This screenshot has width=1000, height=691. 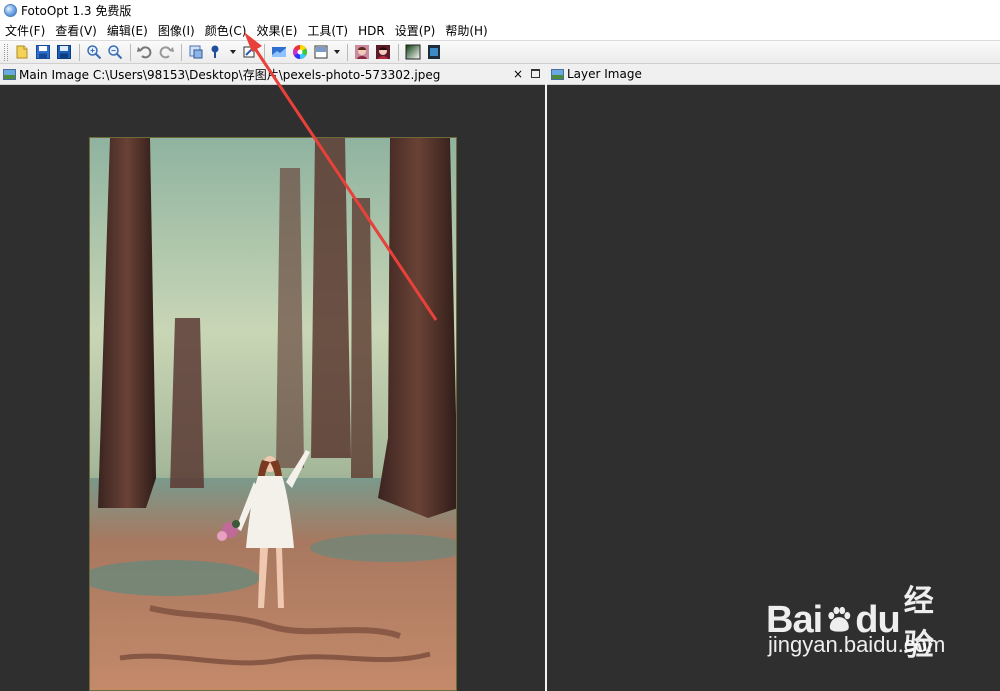 I want to click on save-as-icon, so click(x=63, y=52).